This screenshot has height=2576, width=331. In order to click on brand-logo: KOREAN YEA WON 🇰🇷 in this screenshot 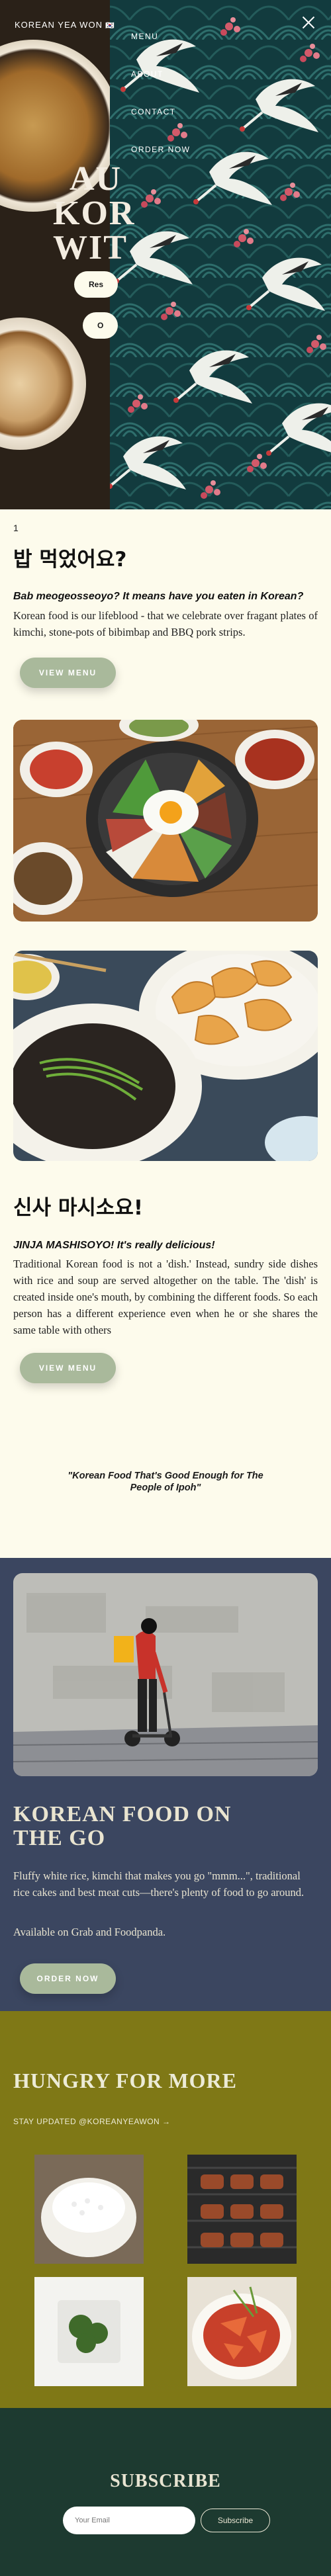, I will do `click(65, 25)`.